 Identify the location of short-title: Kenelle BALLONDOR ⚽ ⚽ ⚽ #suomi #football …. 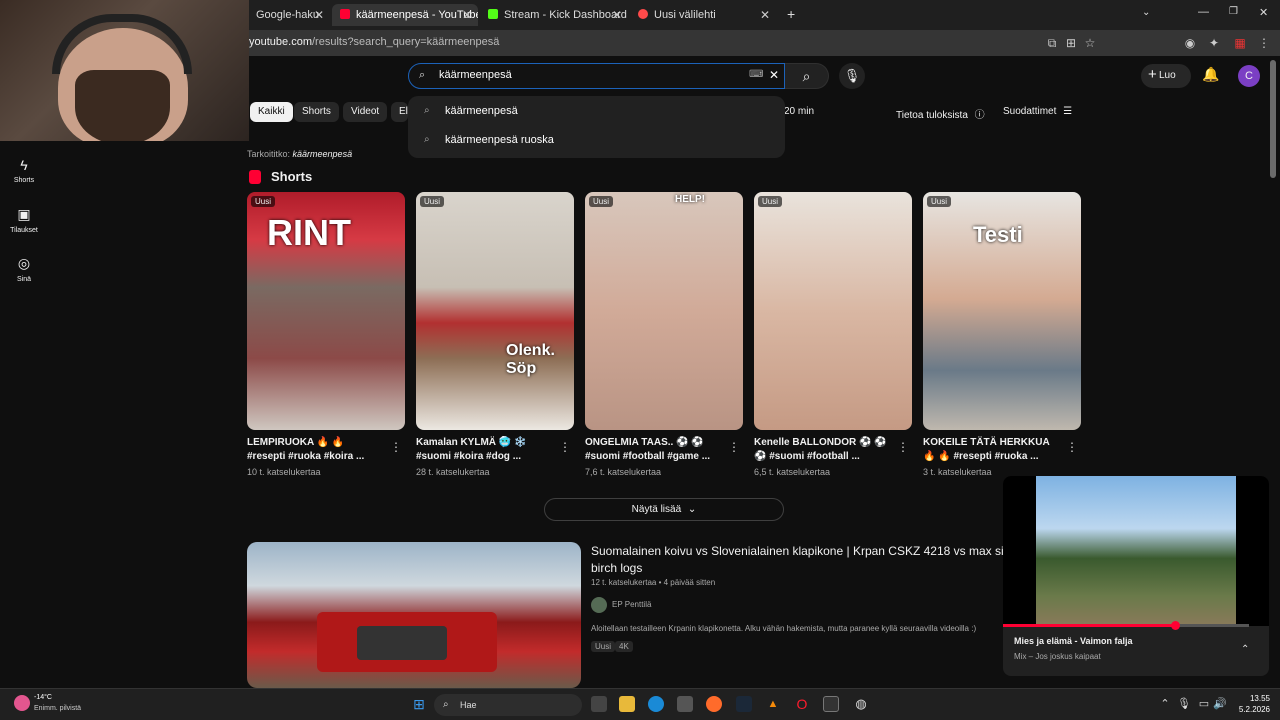
(828, 450).